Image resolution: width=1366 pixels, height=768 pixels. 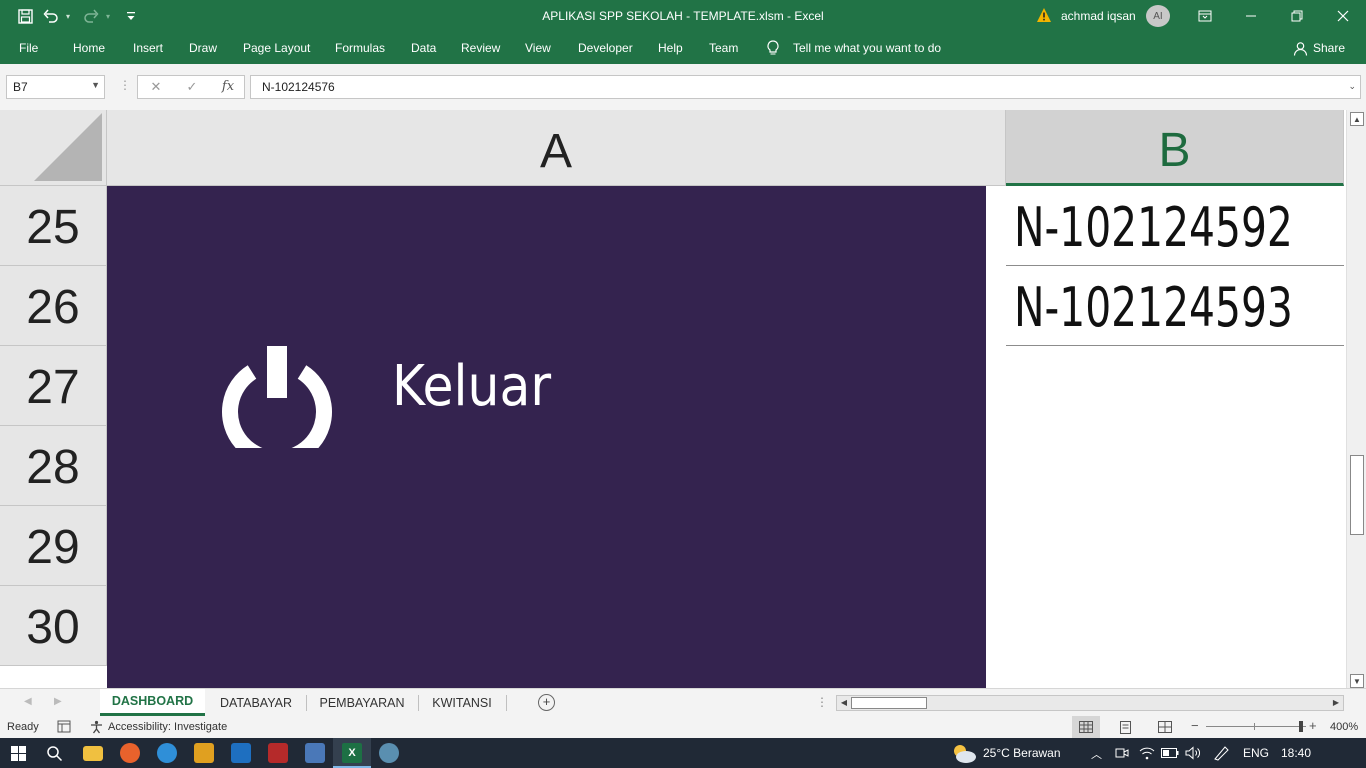 I want to click on tab-team: Team, so click(x=723, y=48).